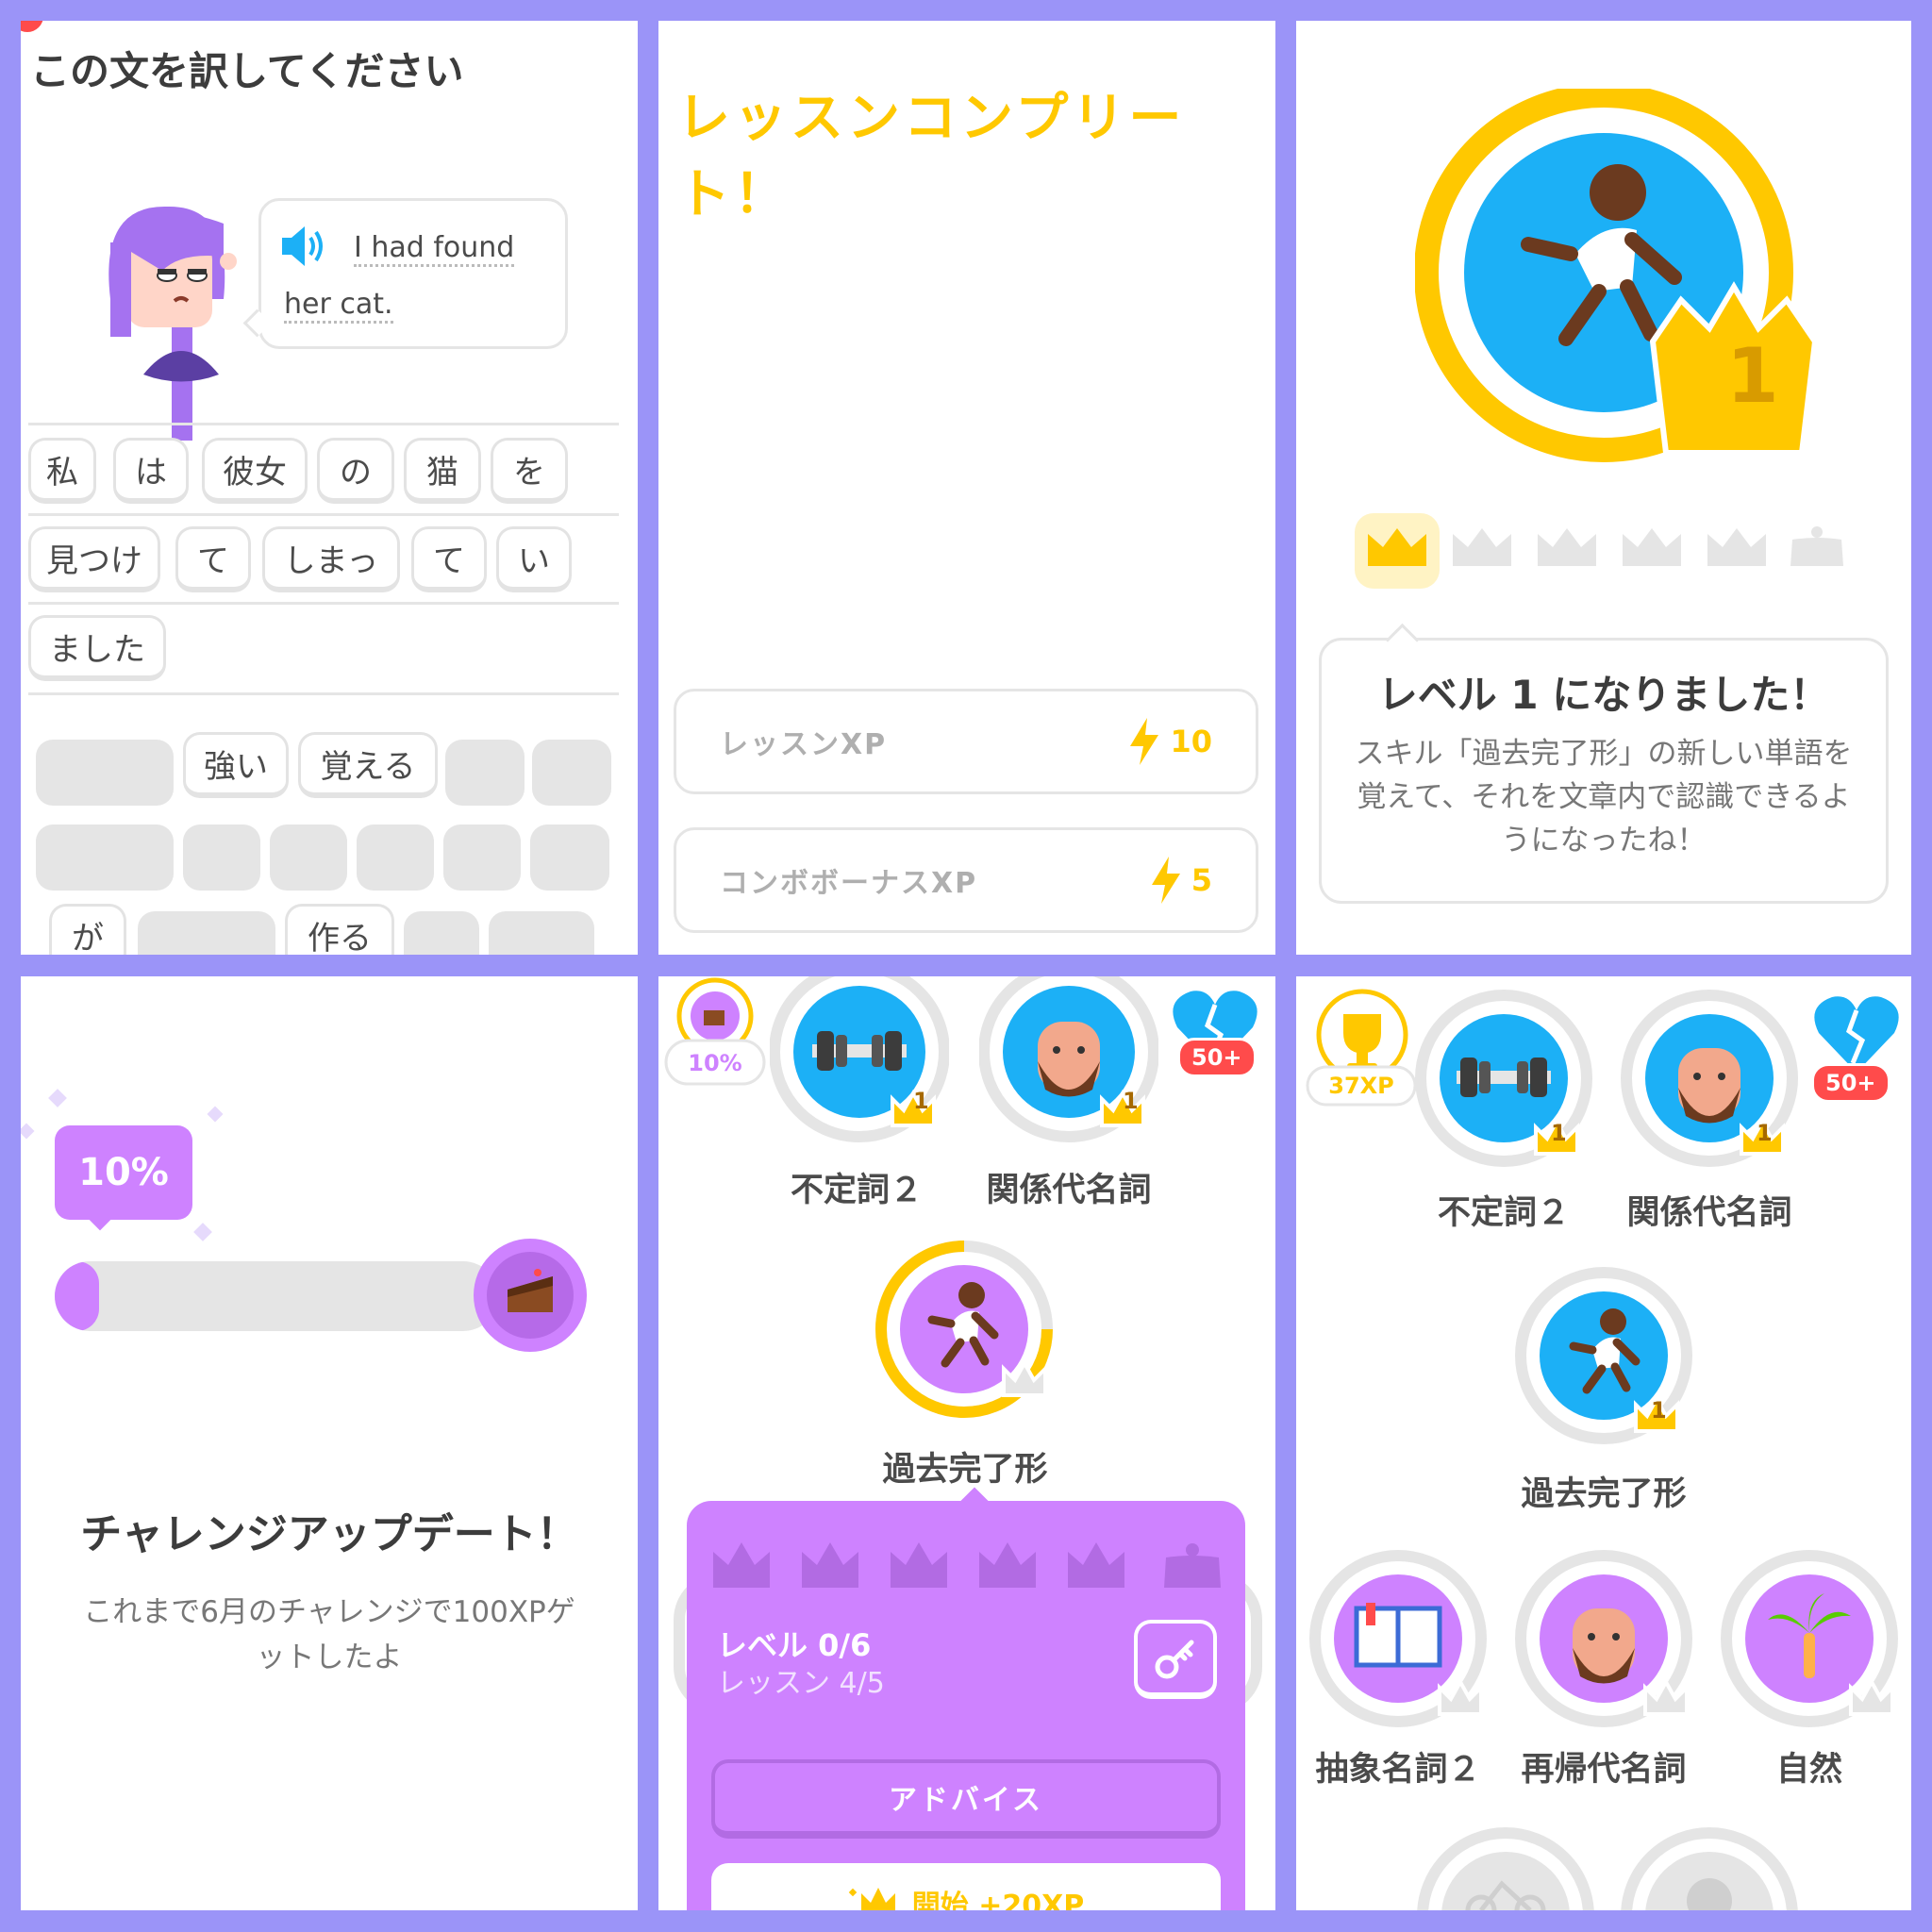 This screenshot has width=1932, height=1932. I want to click on answer-word-chip: を, so click(529, 471).